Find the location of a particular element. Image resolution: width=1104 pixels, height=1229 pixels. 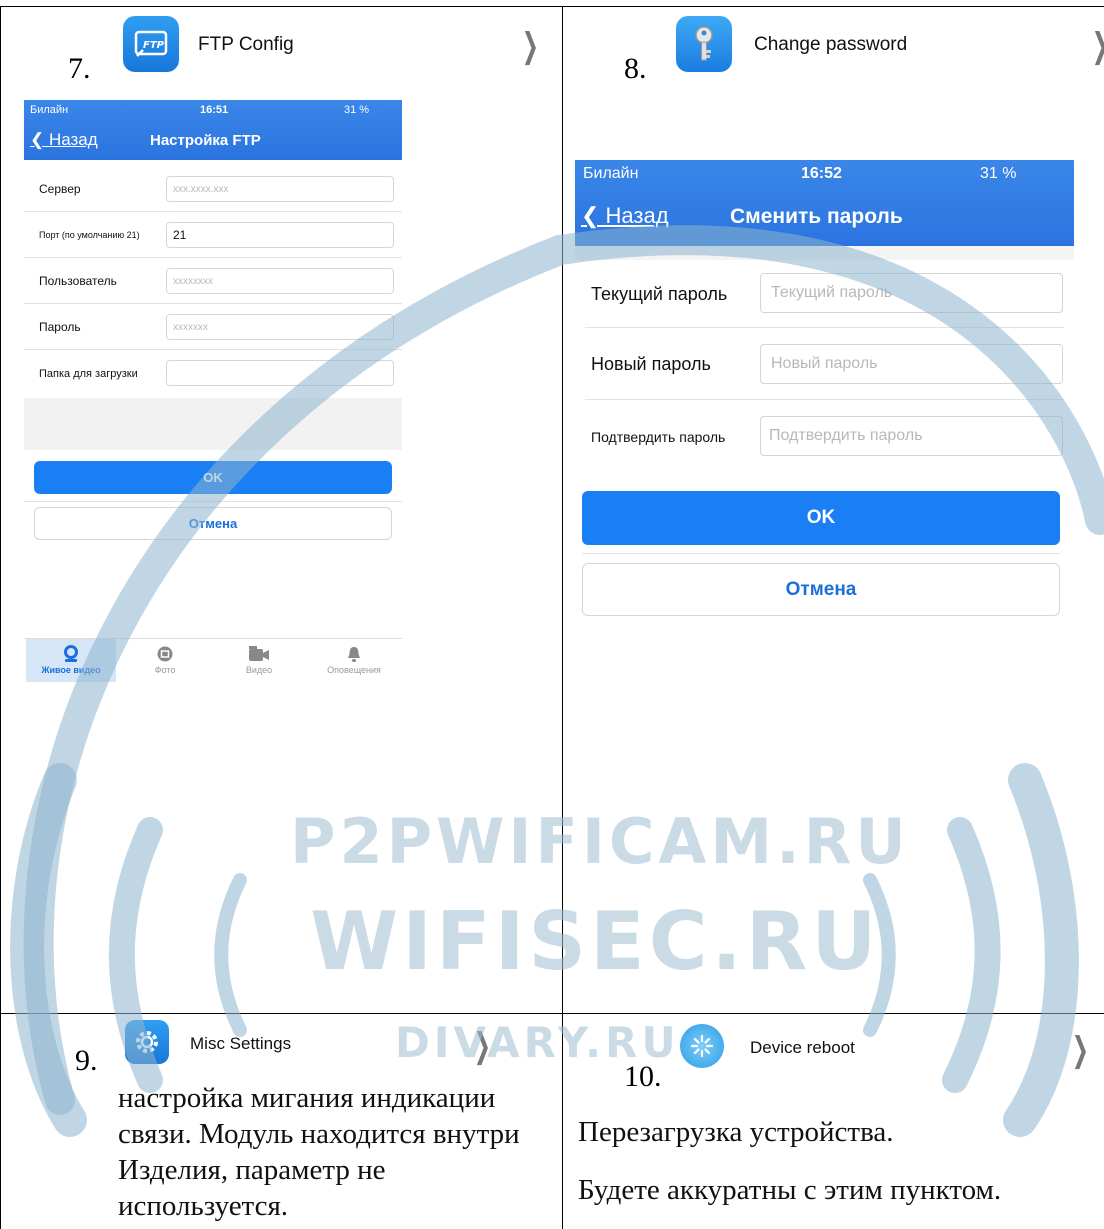

cell-9-title: Misc Settings is located at coordinates (241, 1043).